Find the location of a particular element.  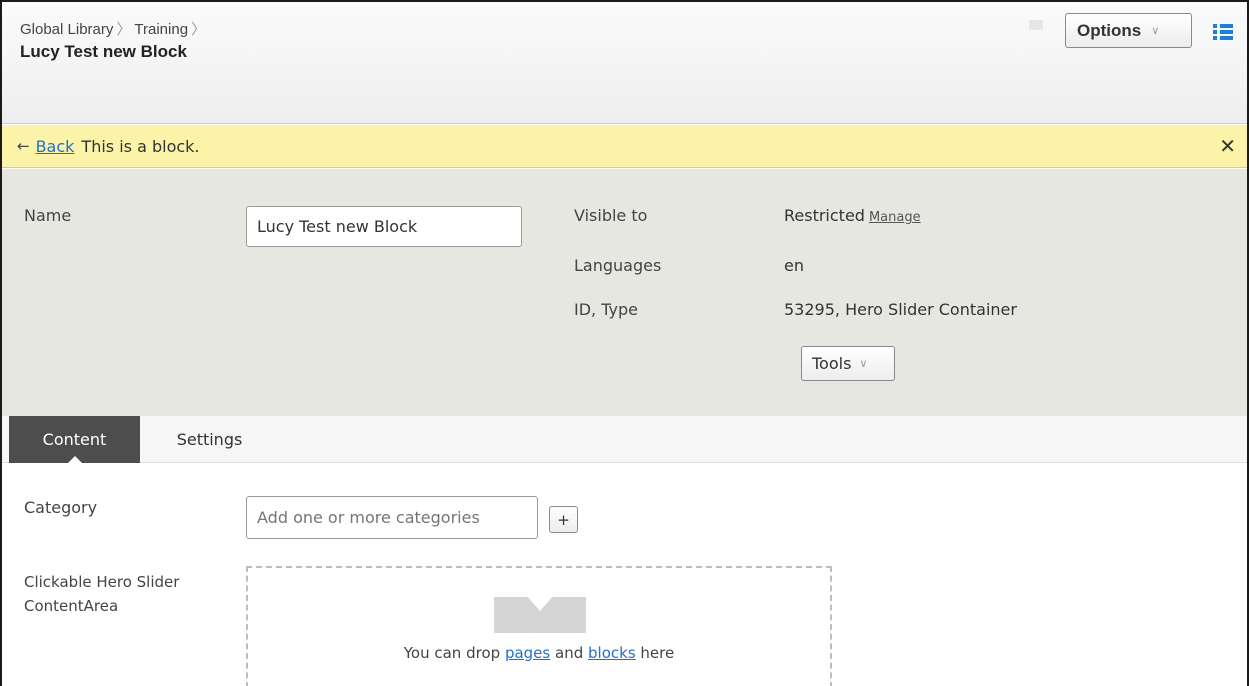

tab-content-label: Content is located at coordinates (74, 439).